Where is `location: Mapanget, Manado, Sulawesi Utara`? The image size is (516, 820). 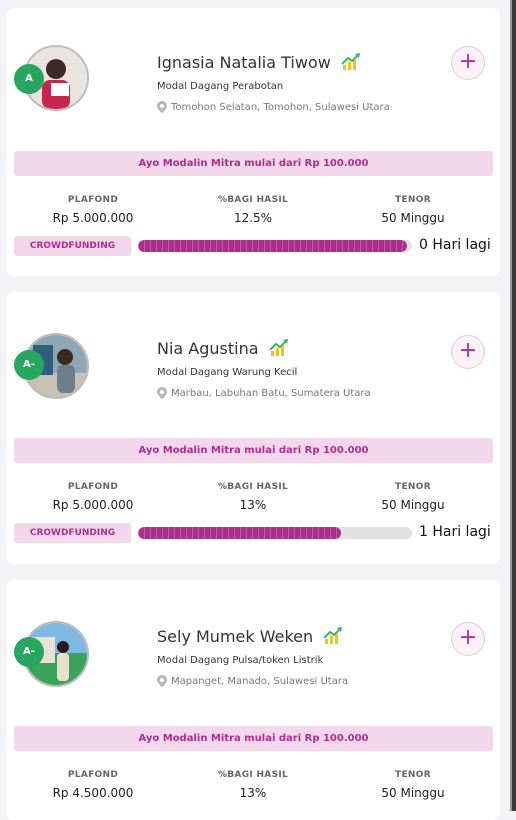 location: Mapanget, Manado, Sulawesi Utara is located at coordinates (252, 681).